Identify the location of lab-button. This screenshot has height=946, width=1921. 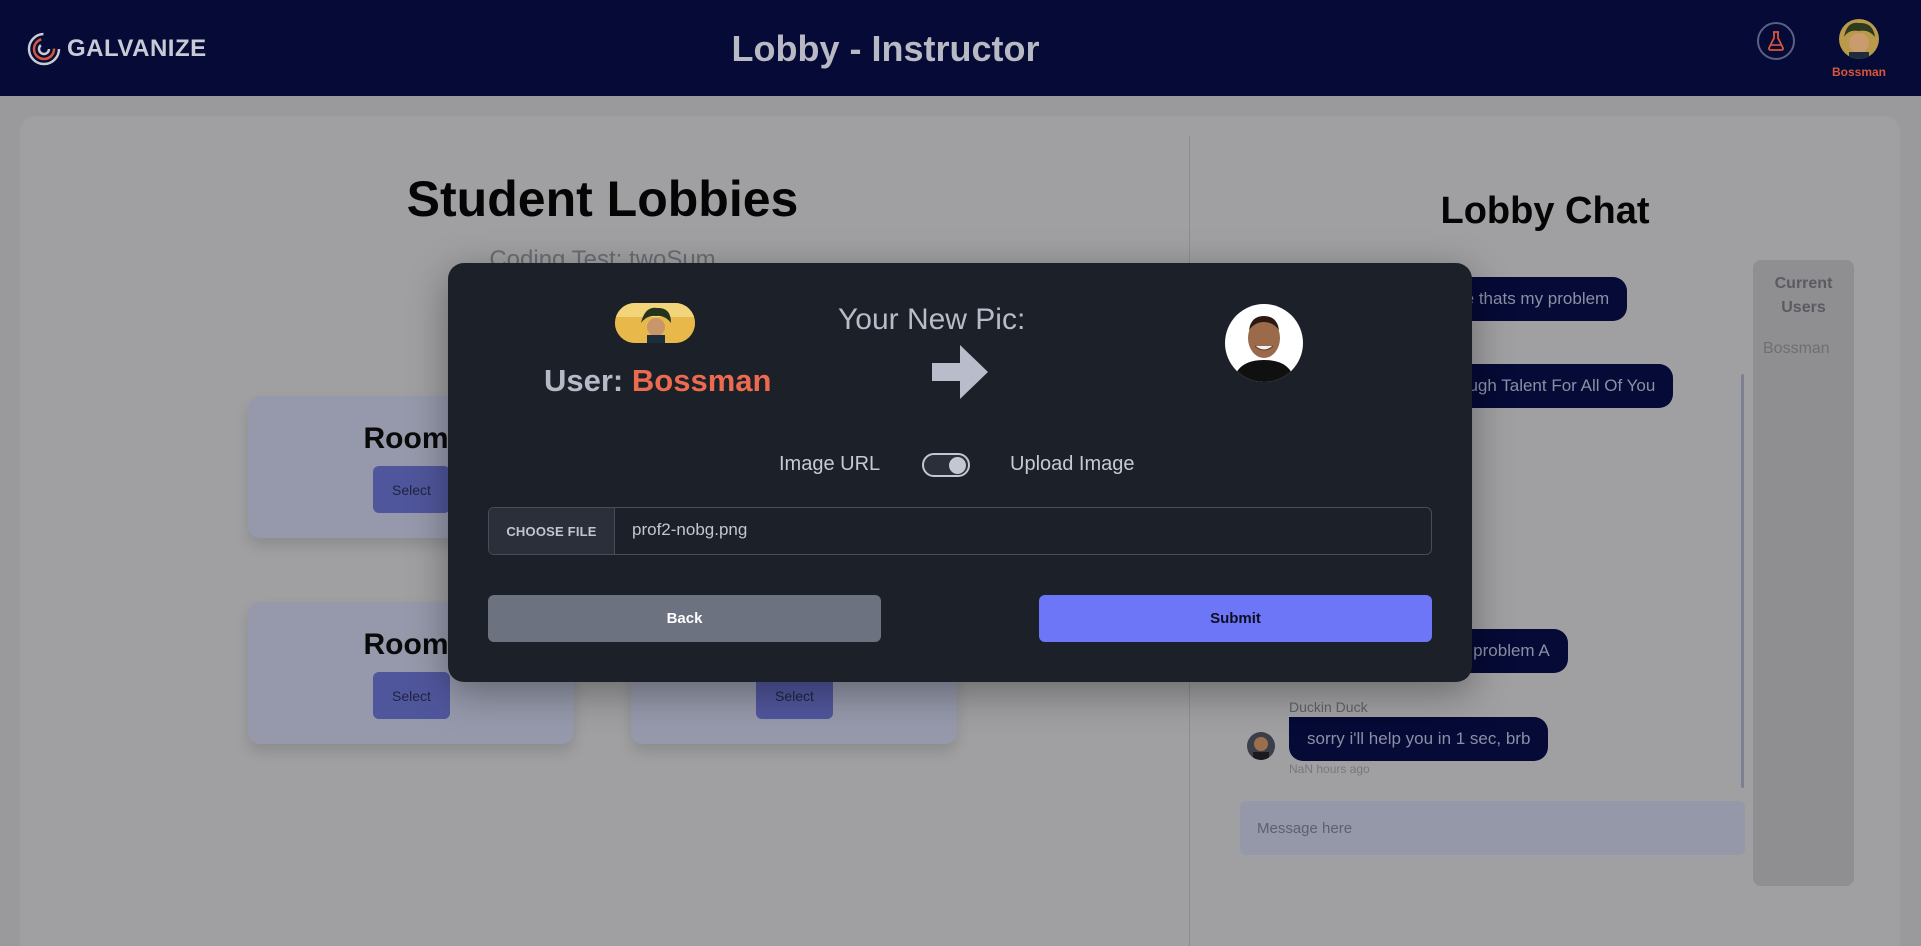
(1776, 41).